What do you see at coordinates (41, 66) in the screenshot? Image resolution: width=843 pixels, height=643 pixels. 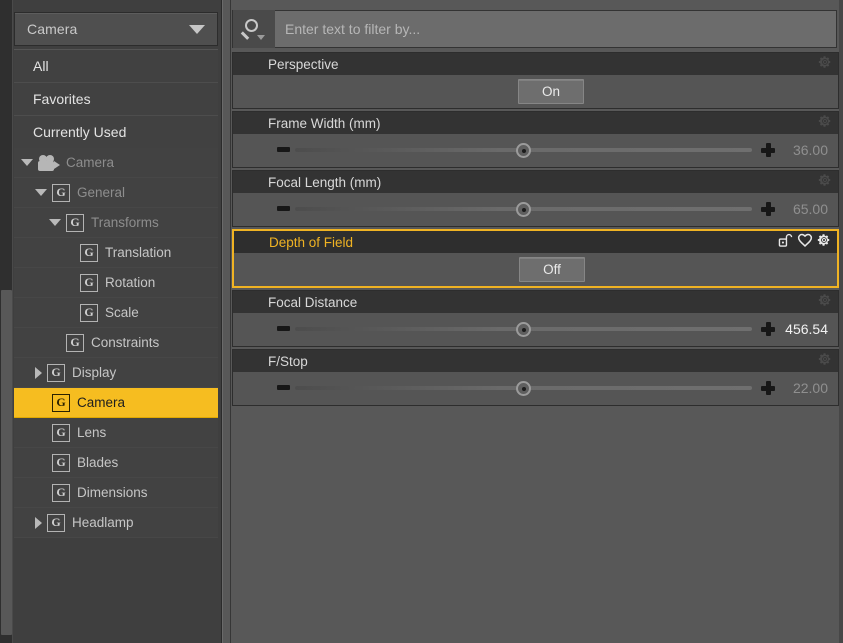 I see `filter-item-label: All` at bounding box center [41, 66].